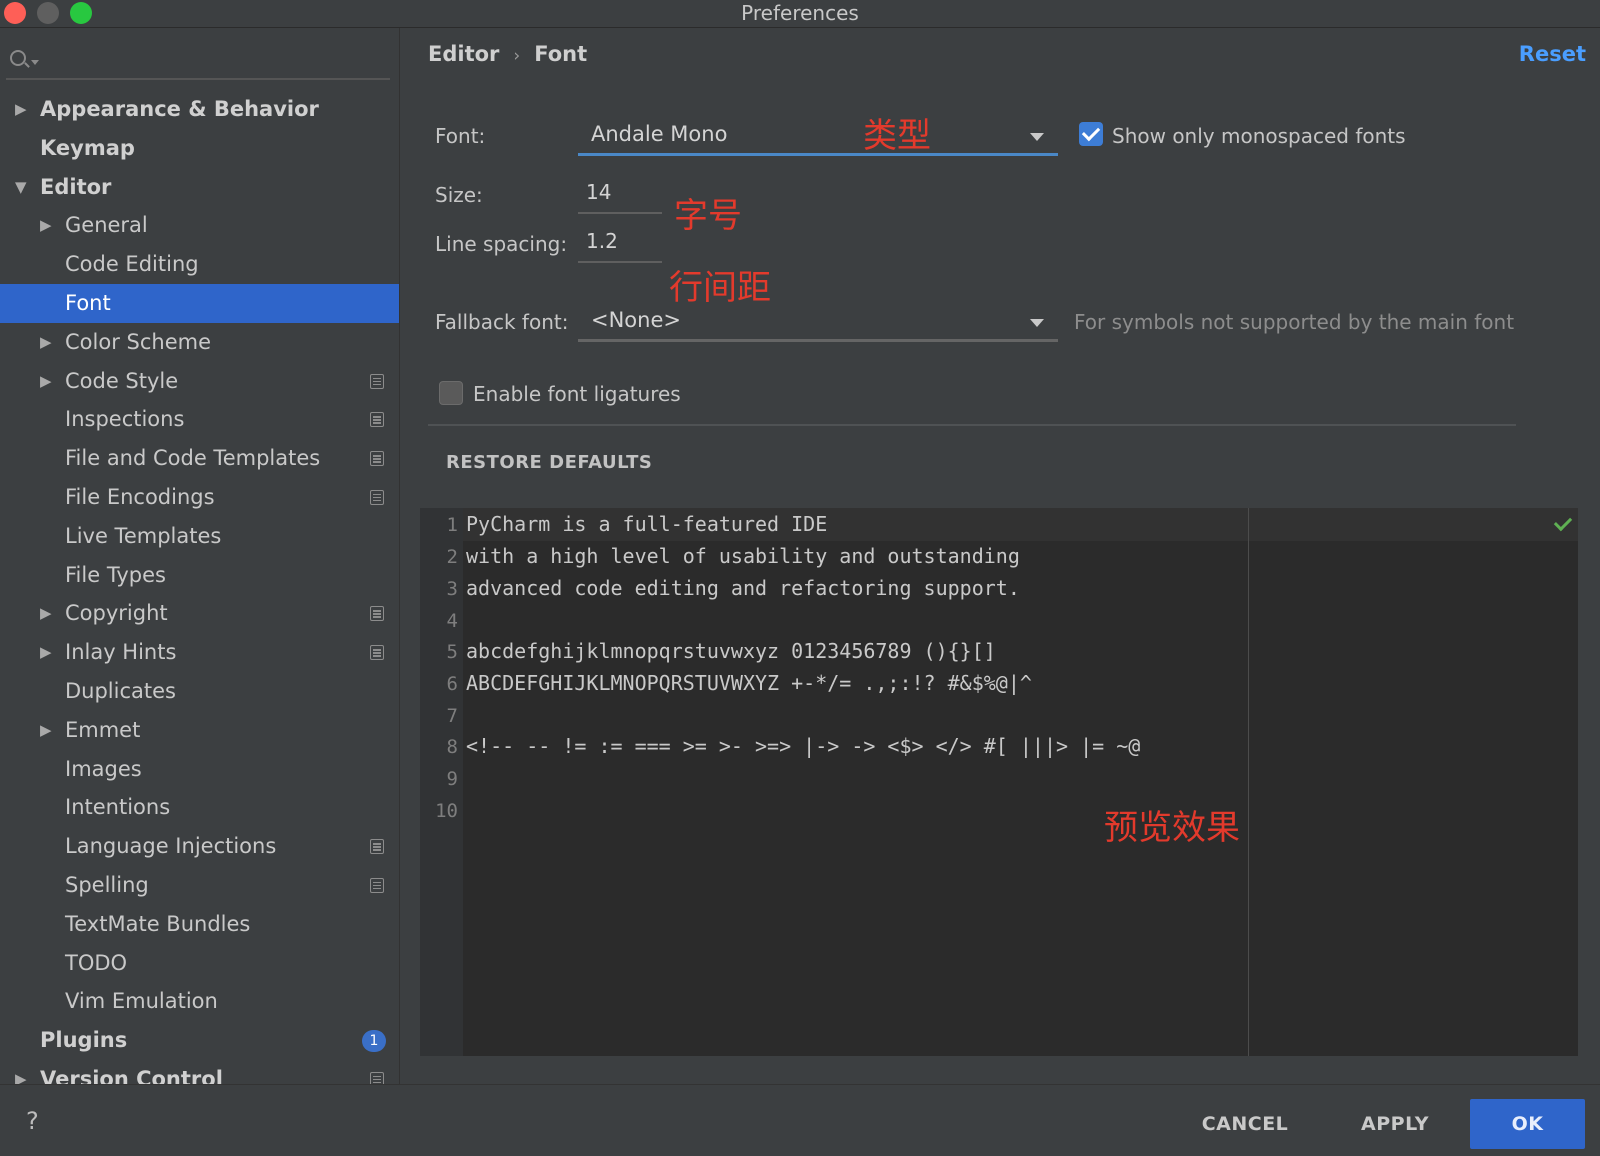  Describe the element at coordinates (199, 730) in the screenshot. I see `sidebar-item-emmet: ▶ Emmet` at that location.